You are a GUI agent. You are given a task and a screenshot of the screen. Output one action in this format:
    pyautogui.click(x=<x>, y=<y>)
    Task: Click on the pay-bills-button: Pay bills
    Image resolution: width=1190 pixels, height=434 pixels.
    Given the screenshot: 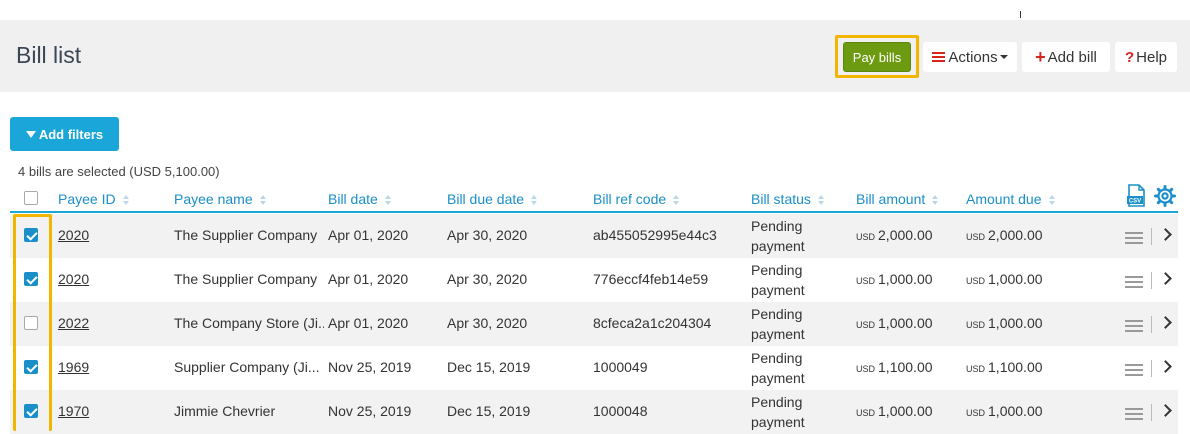 What is the action you would take?
    pyautogui.click(x=877, y=57)
    